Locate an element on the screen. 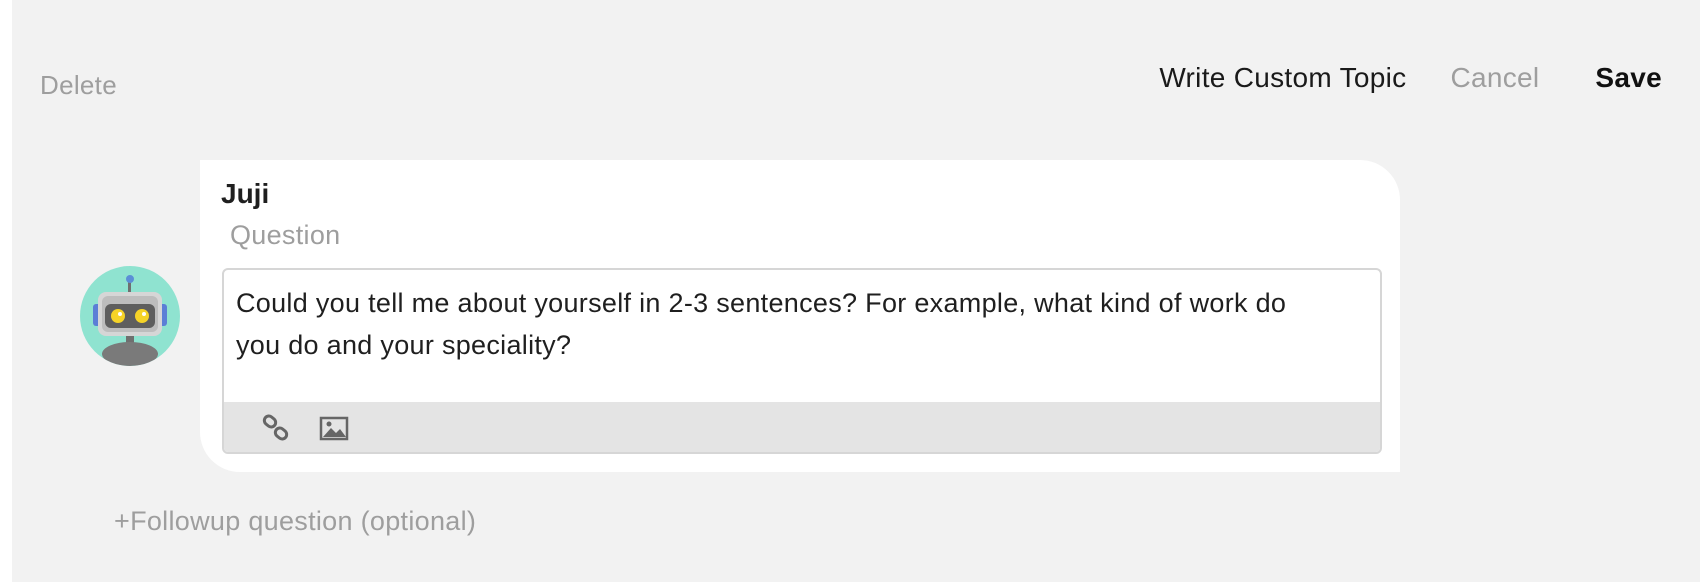 This screenshot has height=582, width=1700. bot-name: Juji is located at coordinates (245, 193).